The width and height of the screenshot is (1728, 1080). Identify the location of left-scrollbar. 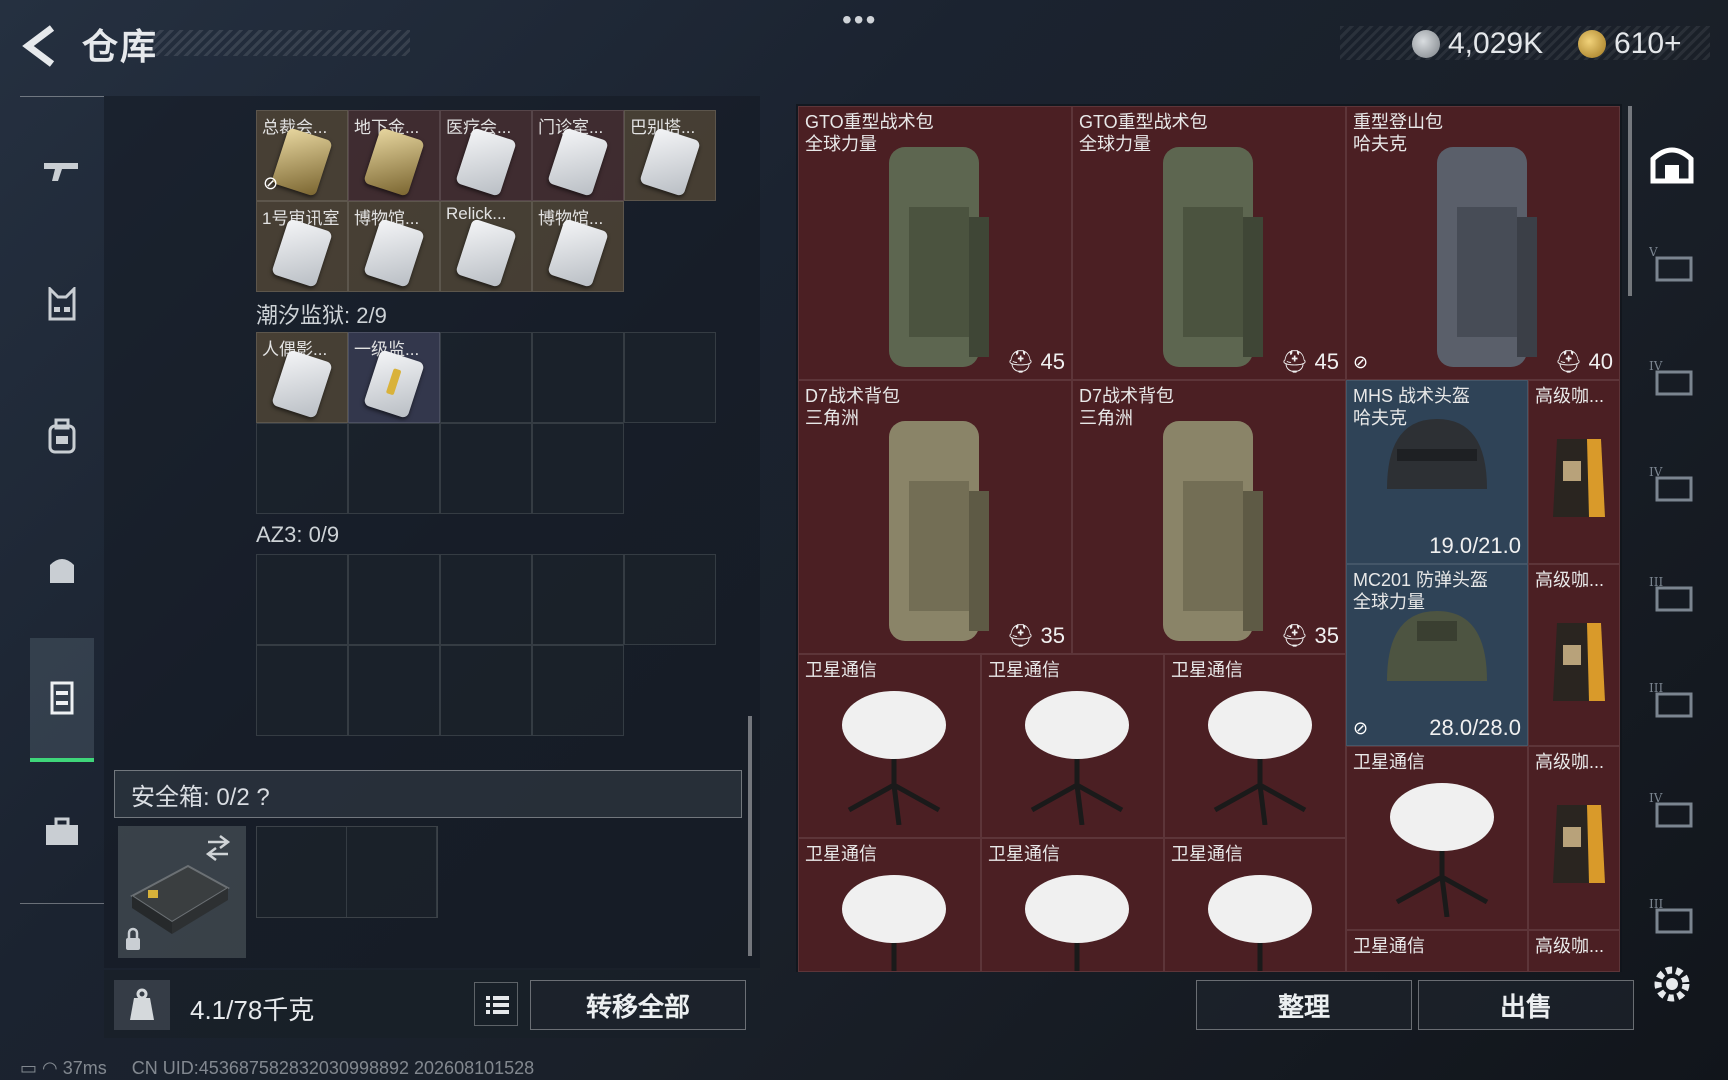
(750, 836).